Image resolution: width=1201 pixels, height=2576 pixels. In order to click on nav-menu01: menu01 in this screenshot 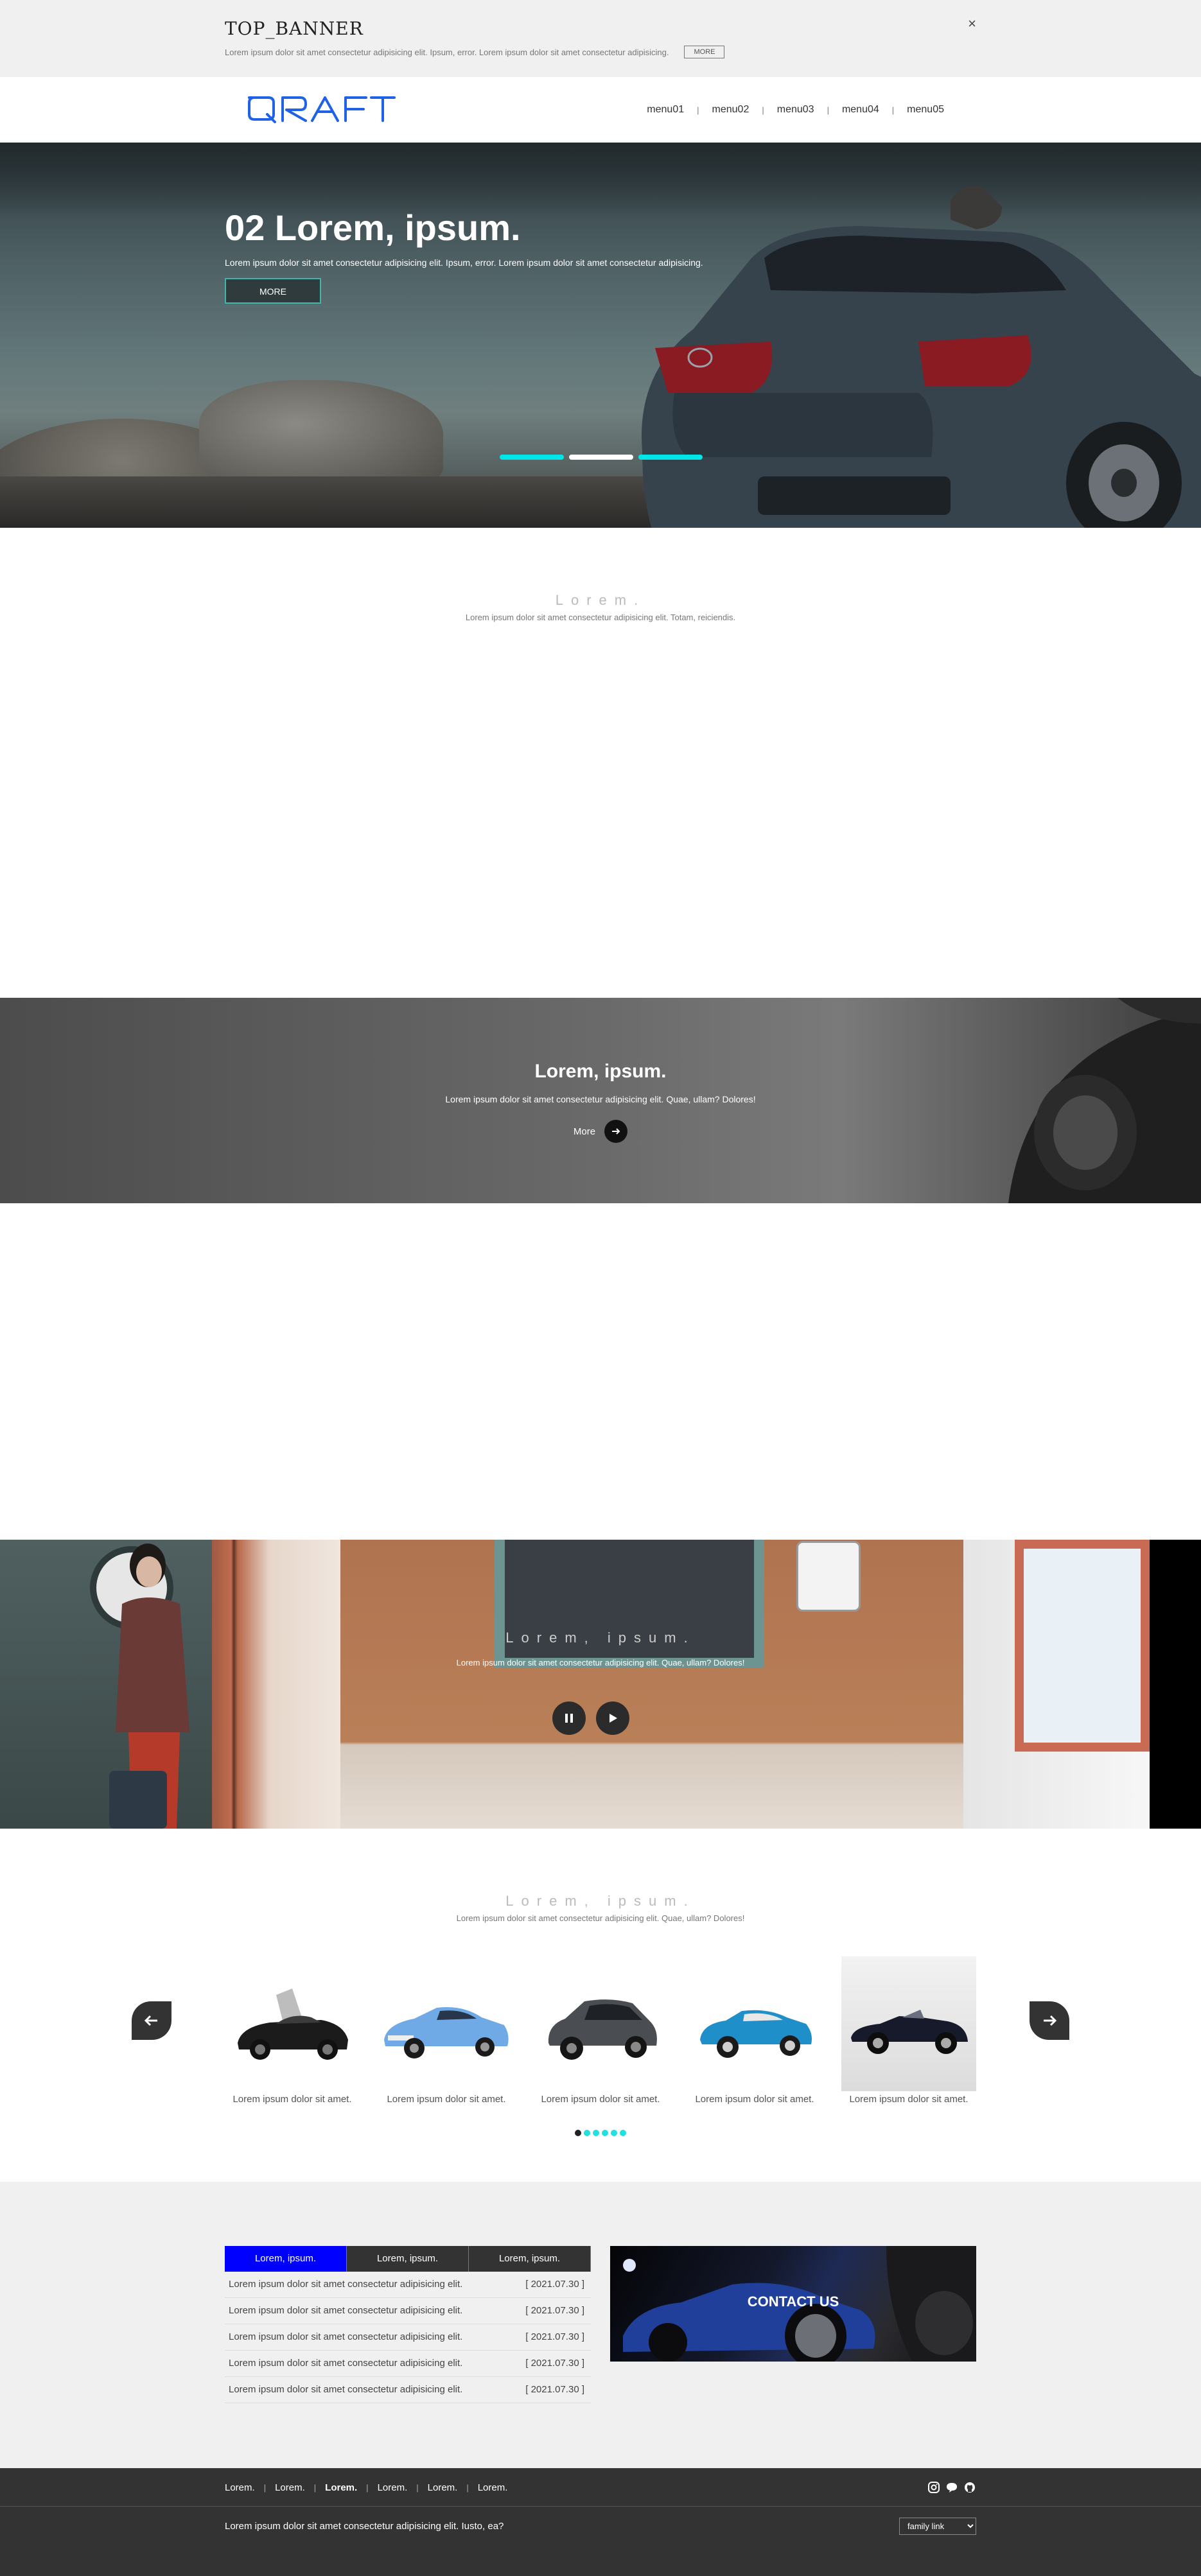, I will do `click(665, 110)`.